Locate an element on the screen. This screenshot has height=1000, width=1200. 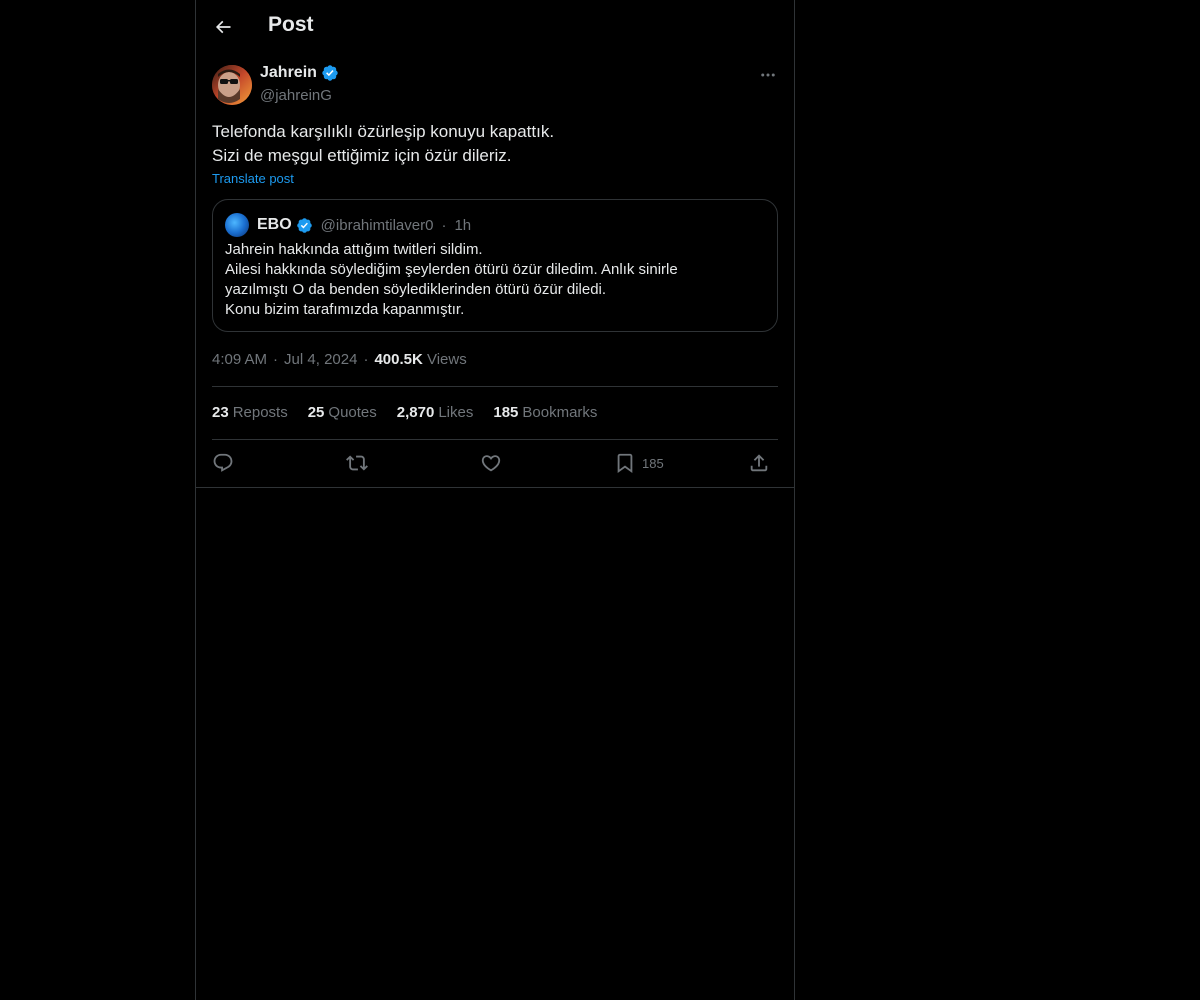
action-bar: 185 is located at coordinates (495, 463).